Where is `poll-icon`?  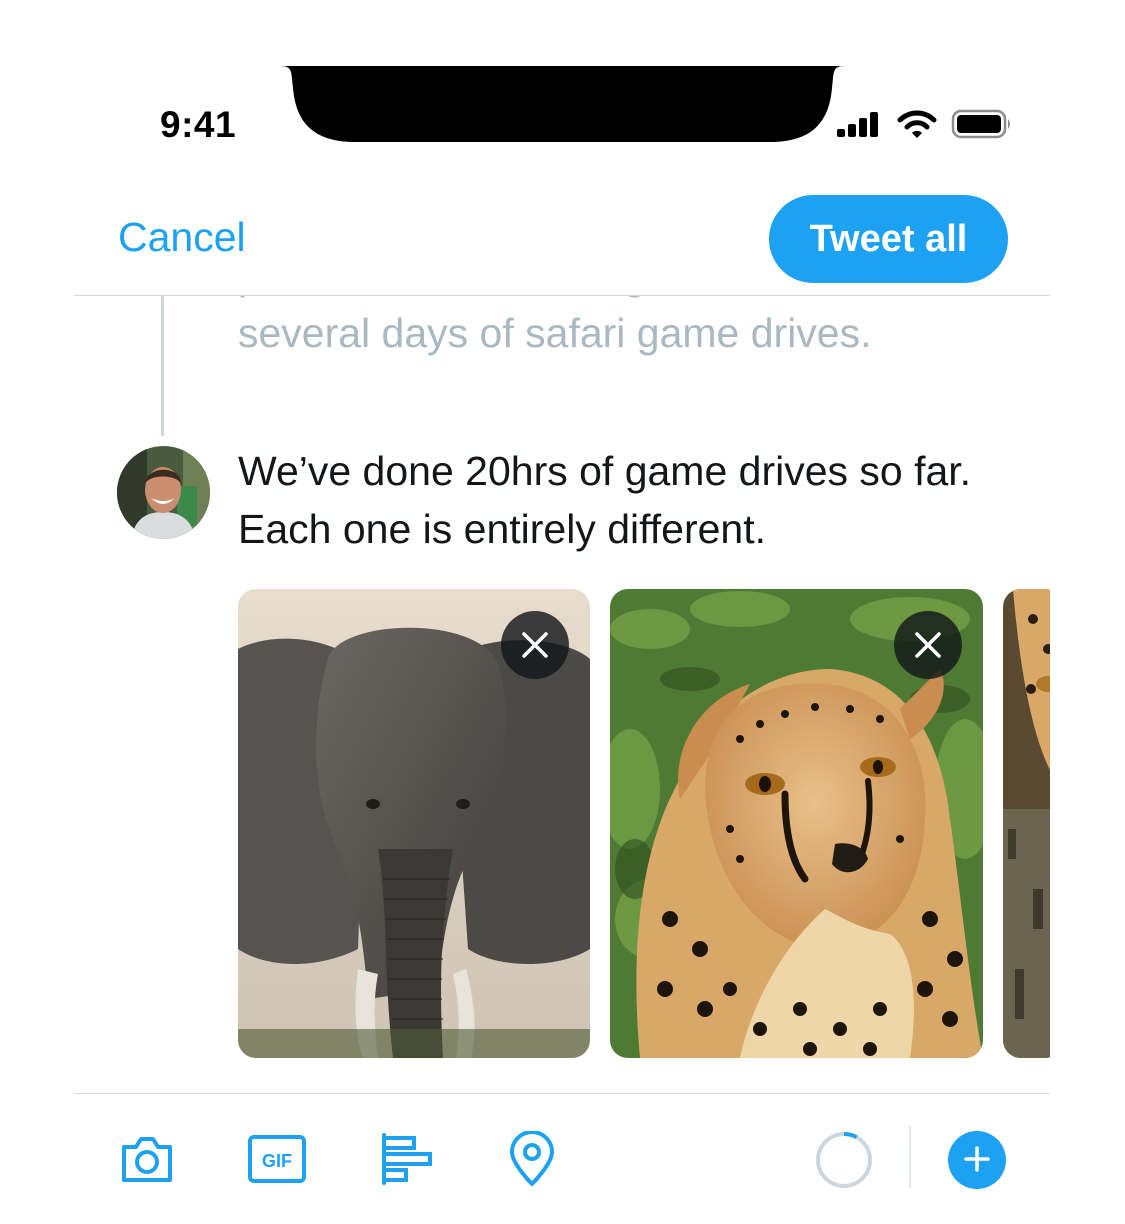
poll-icon is located at coordinates (407, 1160).